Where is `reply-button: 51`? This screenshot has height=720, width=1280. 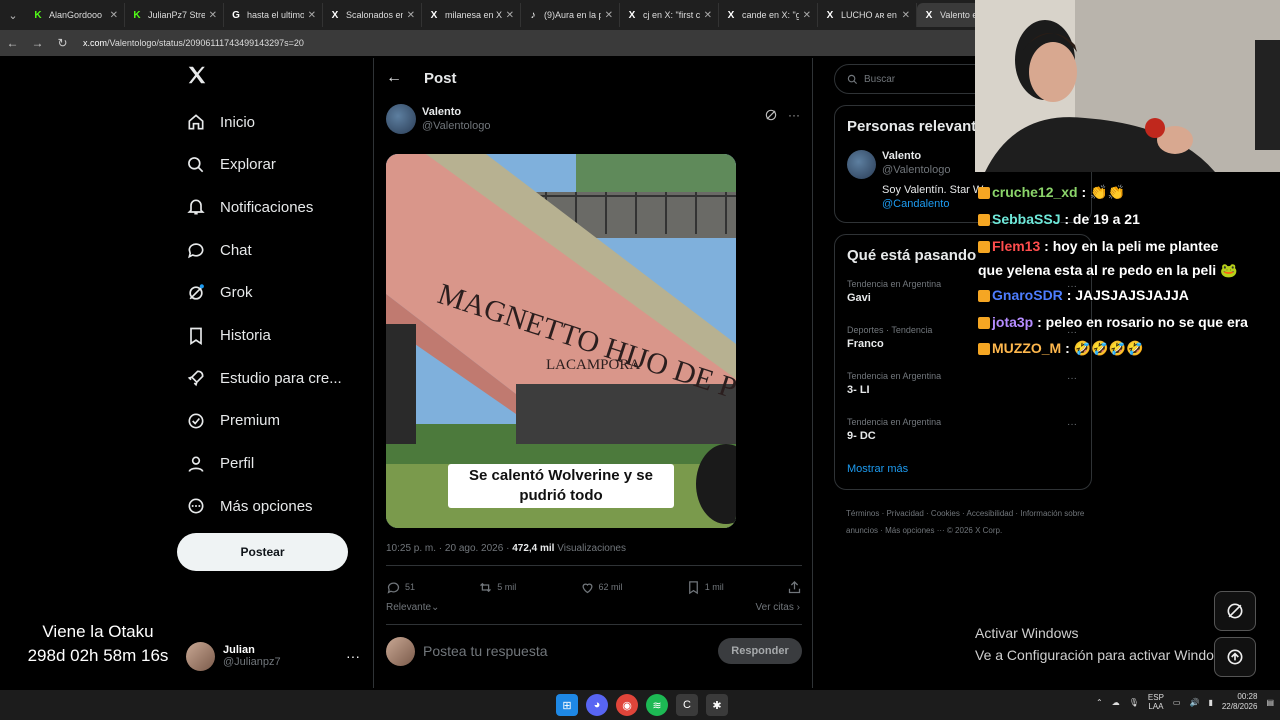 reply-button: 51 is located at coordinates (400, 587).